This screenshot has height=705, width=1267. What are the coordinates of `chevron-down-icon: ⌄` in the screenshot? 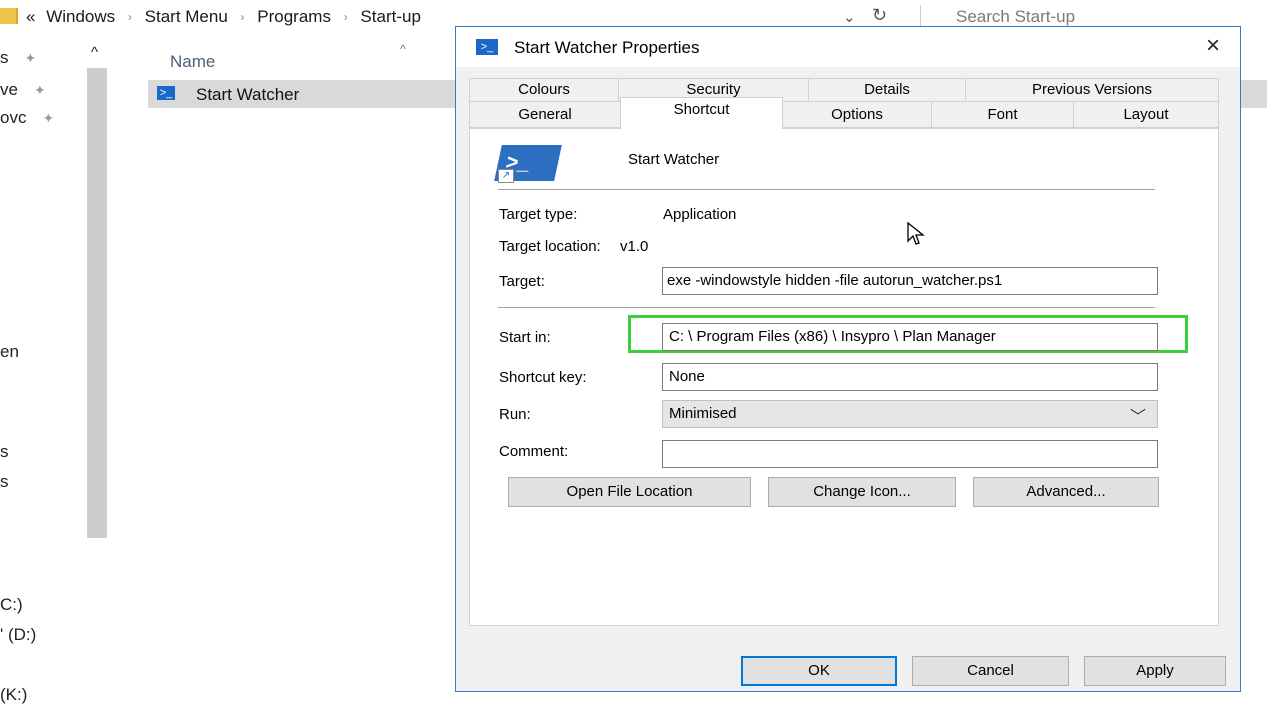 It's located at (849, 17).